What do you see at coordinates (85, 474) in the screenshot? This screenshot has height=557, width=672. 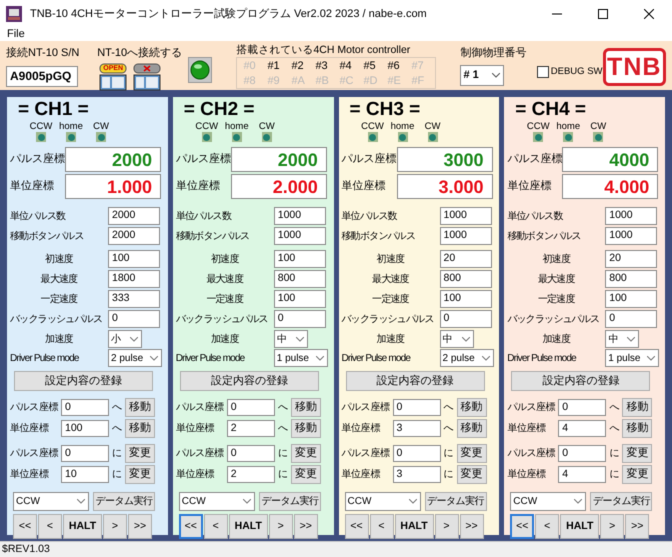 I see `input-field: 10` at bounding box center [85, 474].